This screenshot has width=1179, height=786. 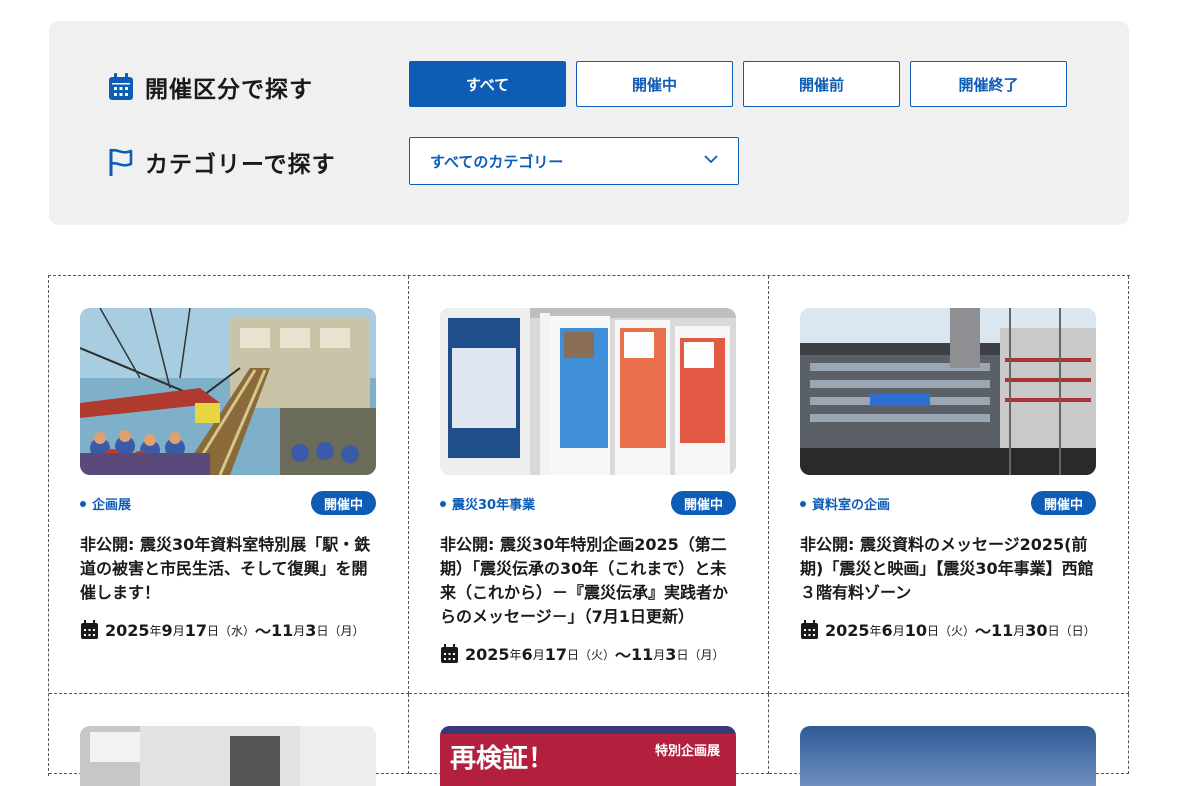 What do you see at coordinates (654, 84) in the screenshot?
I see `filter-ongoing-button: 開催中` at bounding box center [654, 84].